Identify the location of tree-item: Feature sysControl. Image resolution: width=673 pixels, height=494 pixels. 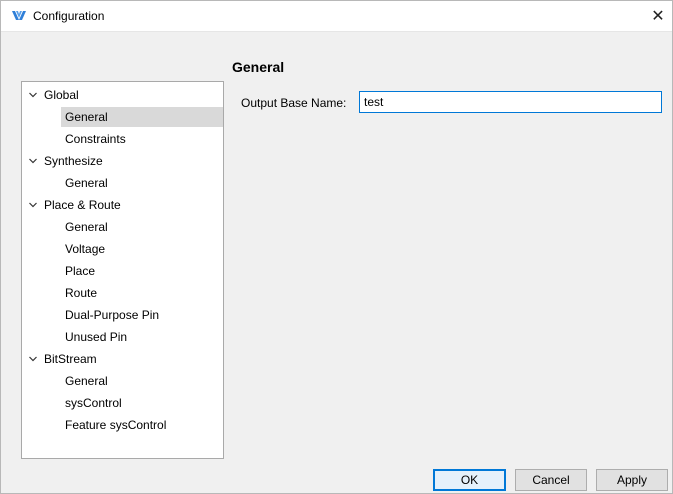
(122, 425).